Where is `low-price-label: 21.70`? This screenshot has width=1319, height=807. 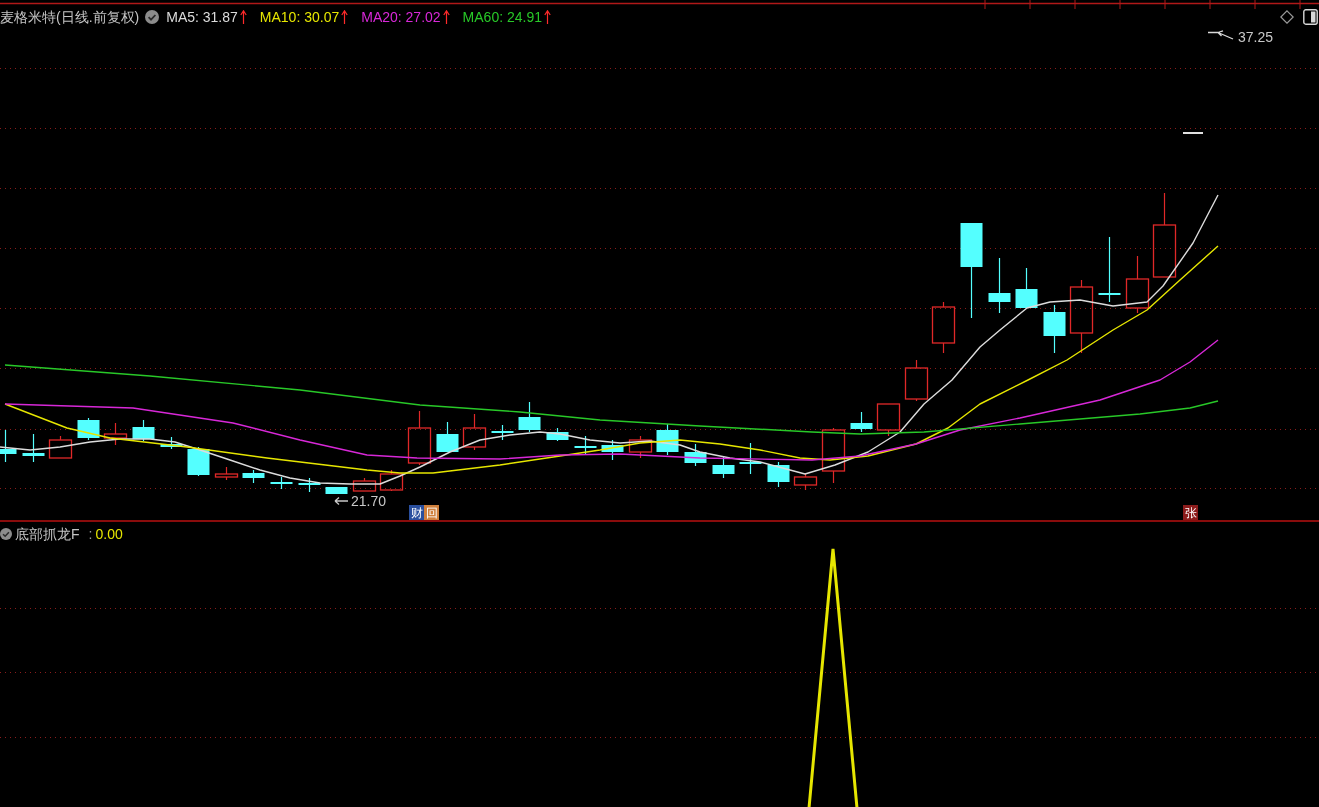 low-price-label: 21.70 is located at coordinates (369, 501).